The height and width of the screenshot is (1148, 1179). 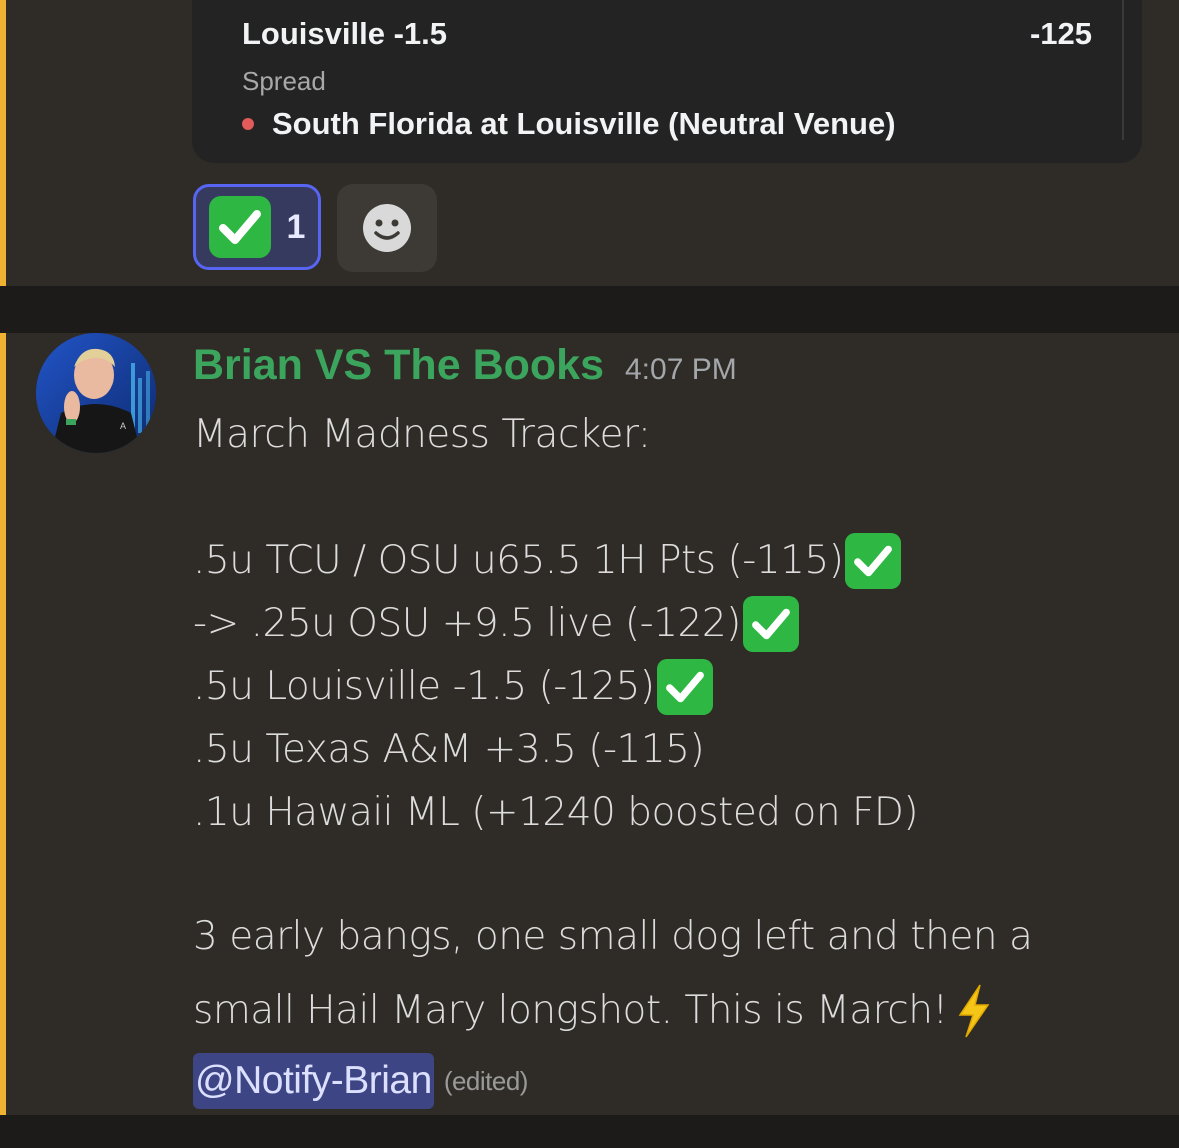 What do you see at coordinates (284, 81) in the screenshot?
I see `bet-type: Spread` at bounding box center [284, 81].